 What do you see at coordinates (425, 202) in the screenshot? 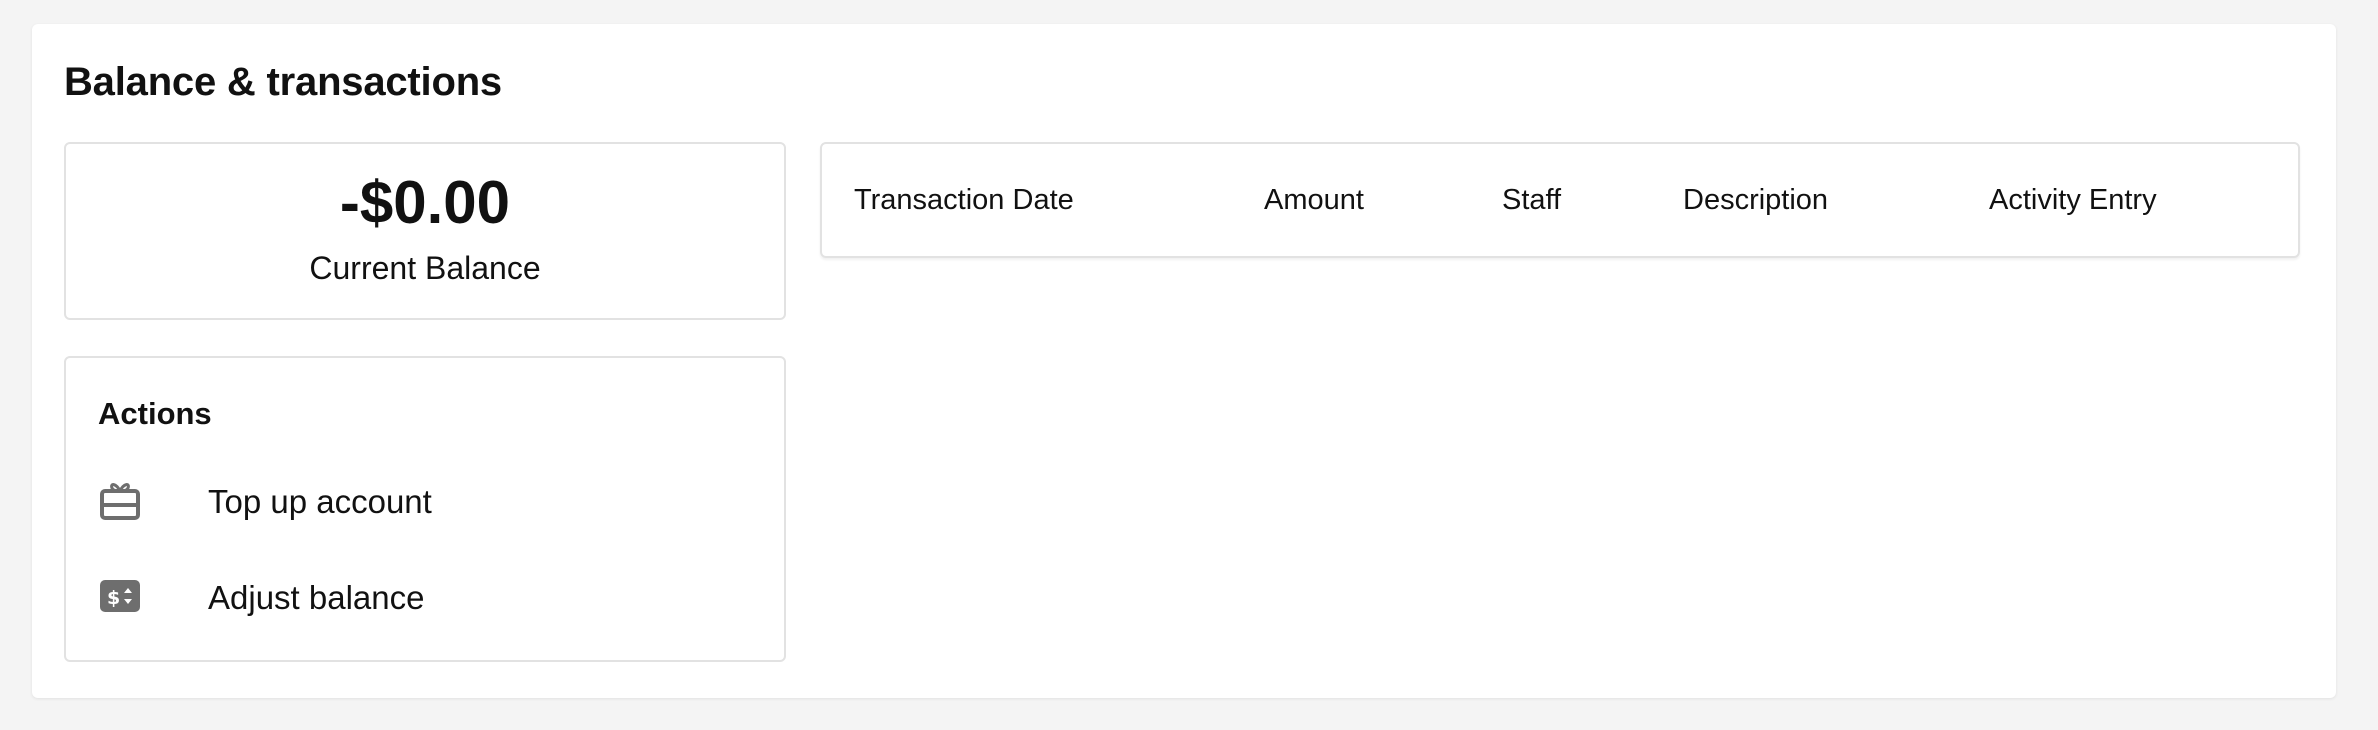
I see `balance-amount: -$0.00` at bounding box center [425, 202].